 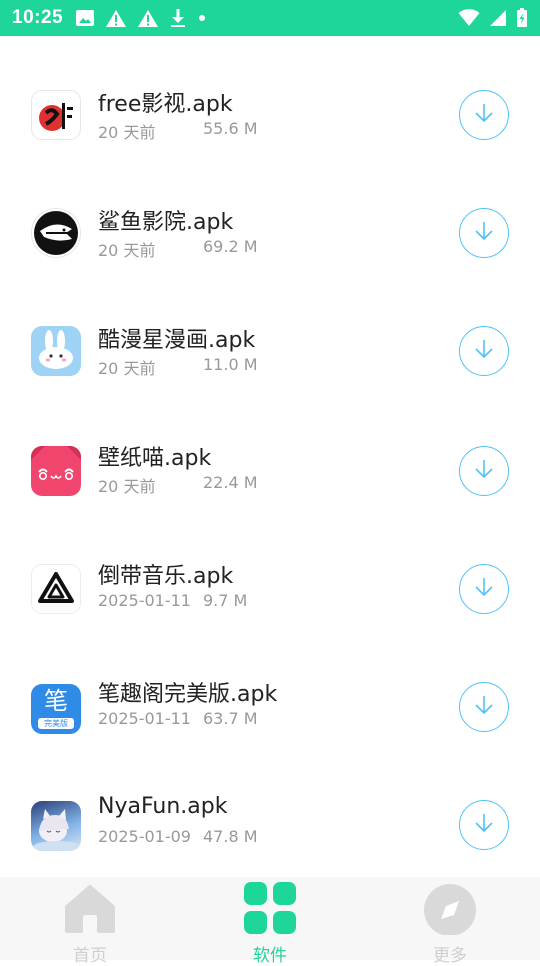 What do you see at coordinates (230, 836) in the screenshot?
I see `app-size: 47.8 M` at bounding box center [230, 836].